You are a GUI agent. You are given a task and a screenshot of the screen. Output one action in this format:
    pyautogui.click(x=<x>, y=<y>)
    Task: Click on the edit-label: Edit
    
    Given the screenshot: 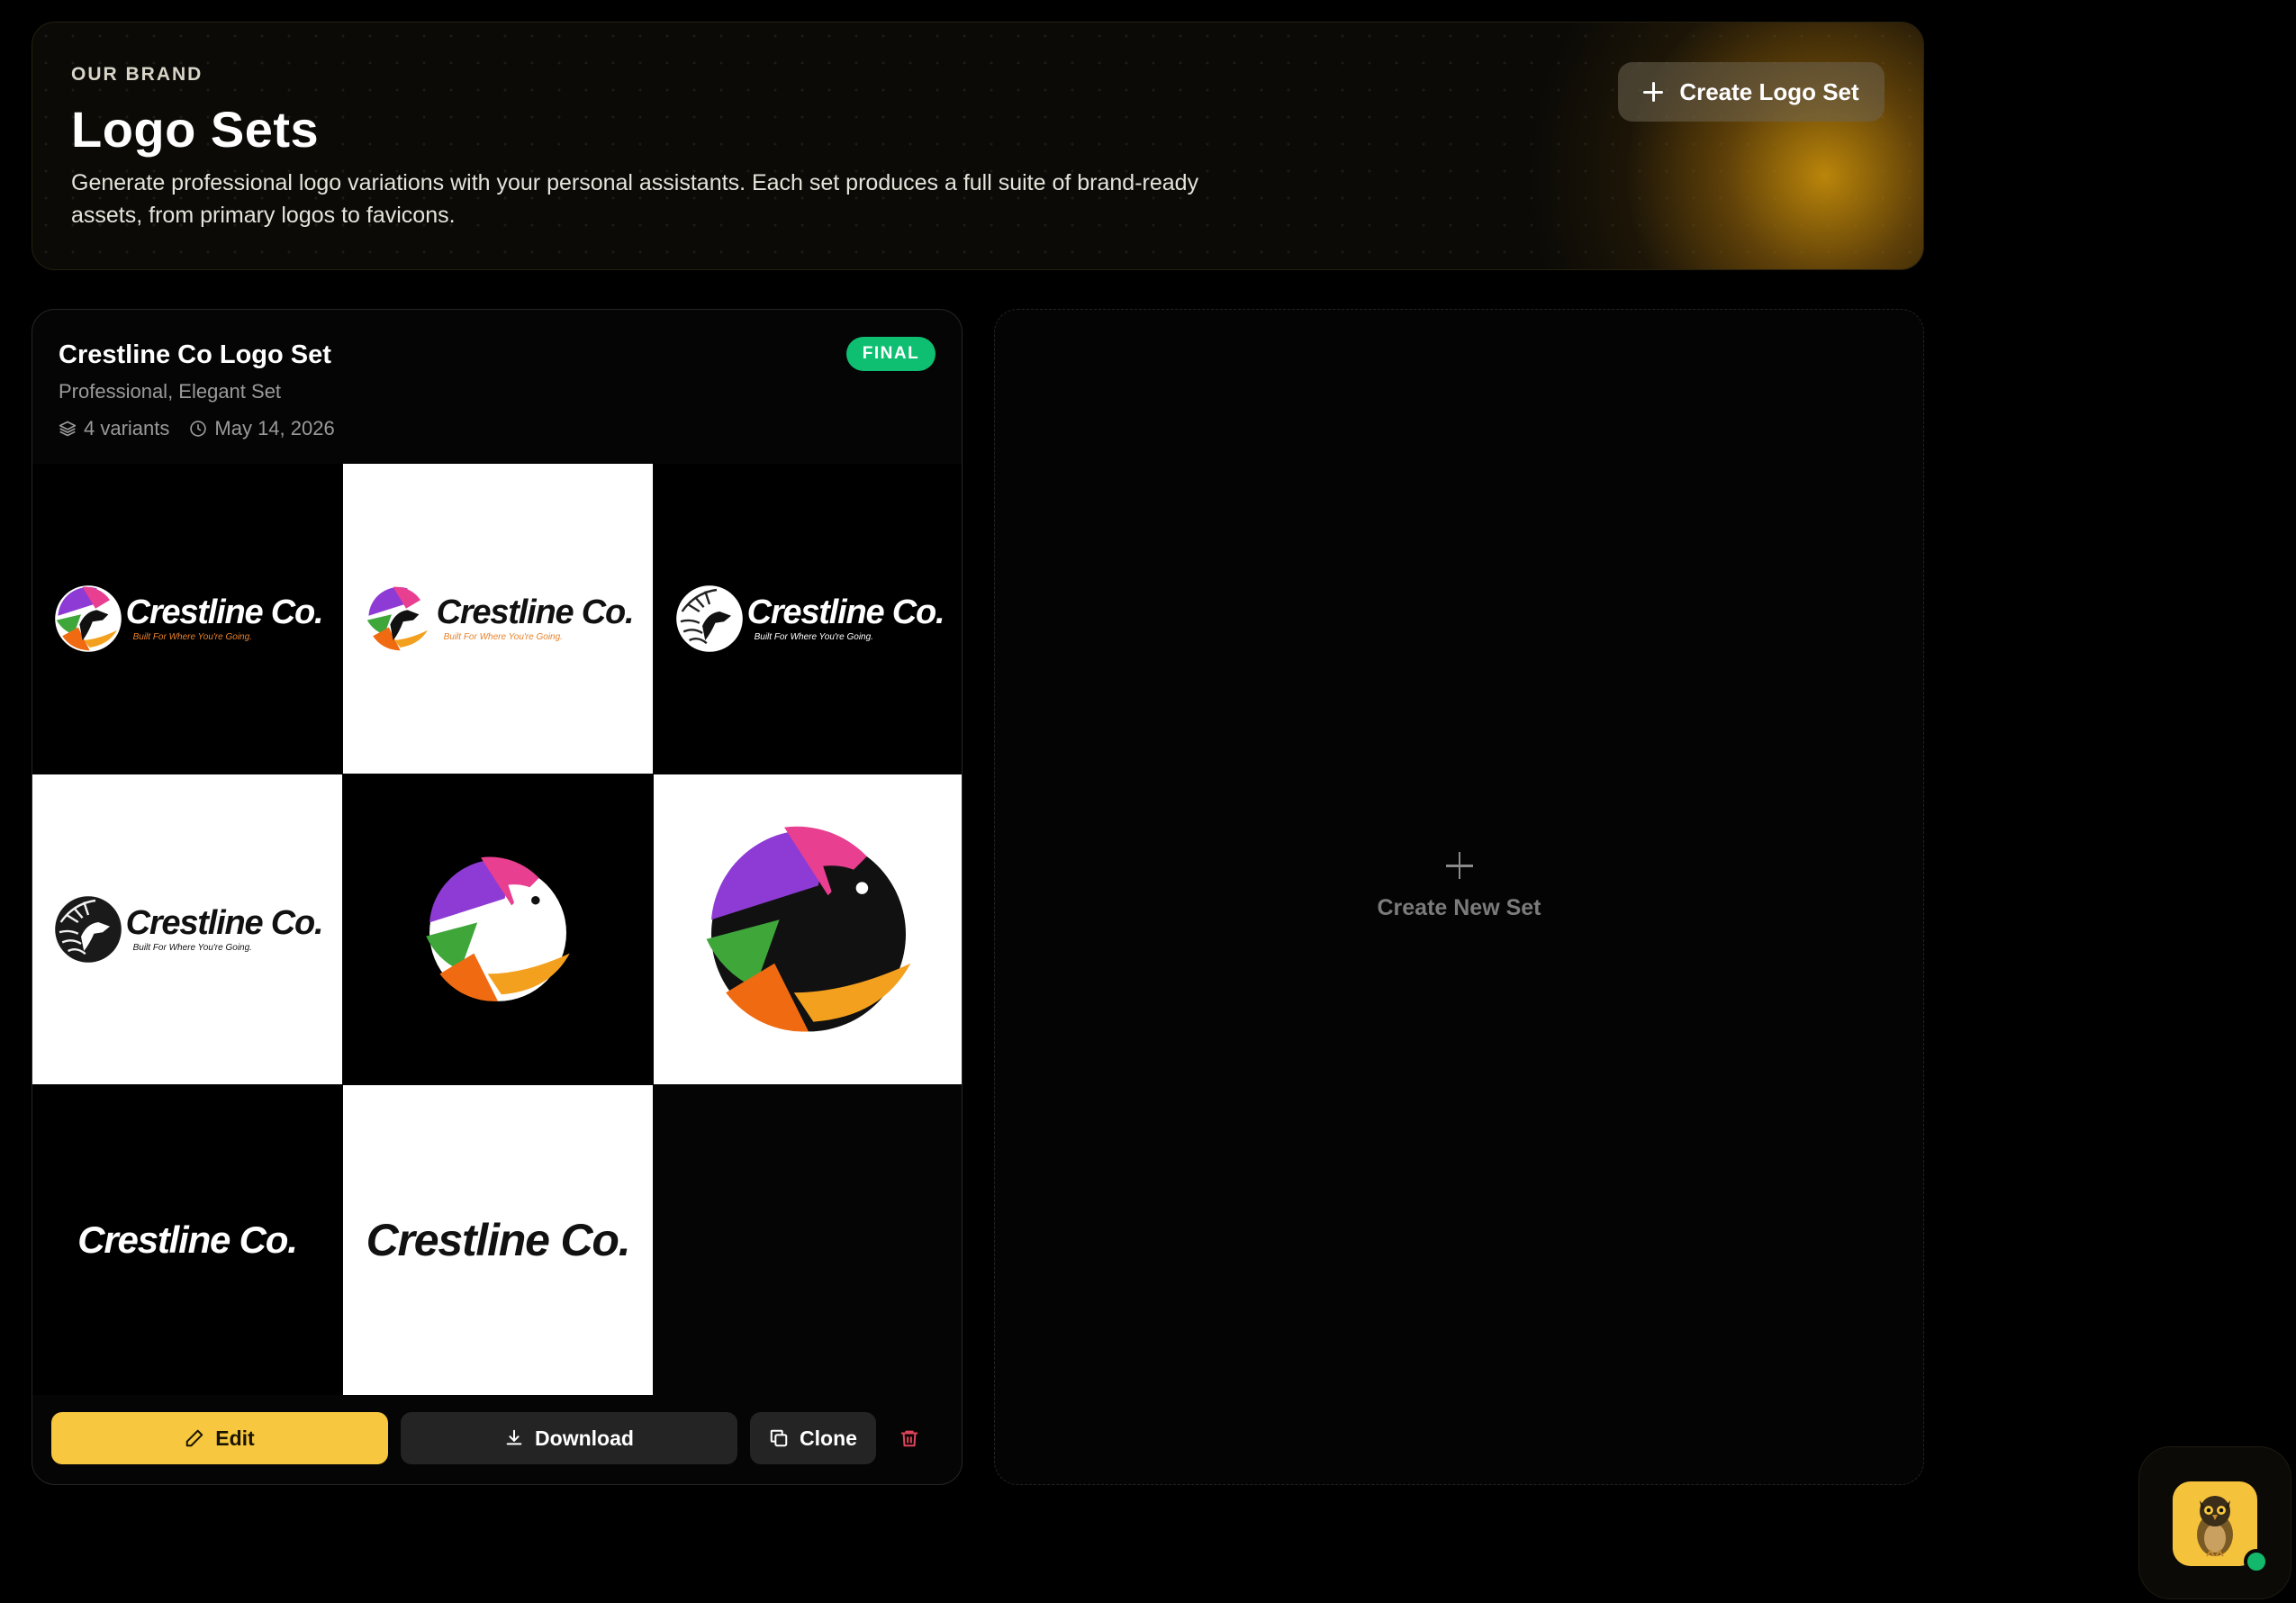 What is the action you would take?
    pyautogui.click(x=235, y=1438)
    